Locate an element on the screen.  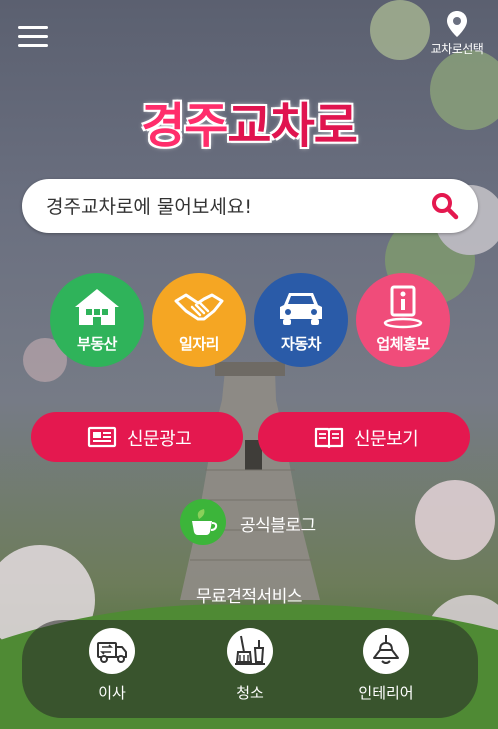
location-select-button: 교차로선택 is located at coordinates (457, 33).